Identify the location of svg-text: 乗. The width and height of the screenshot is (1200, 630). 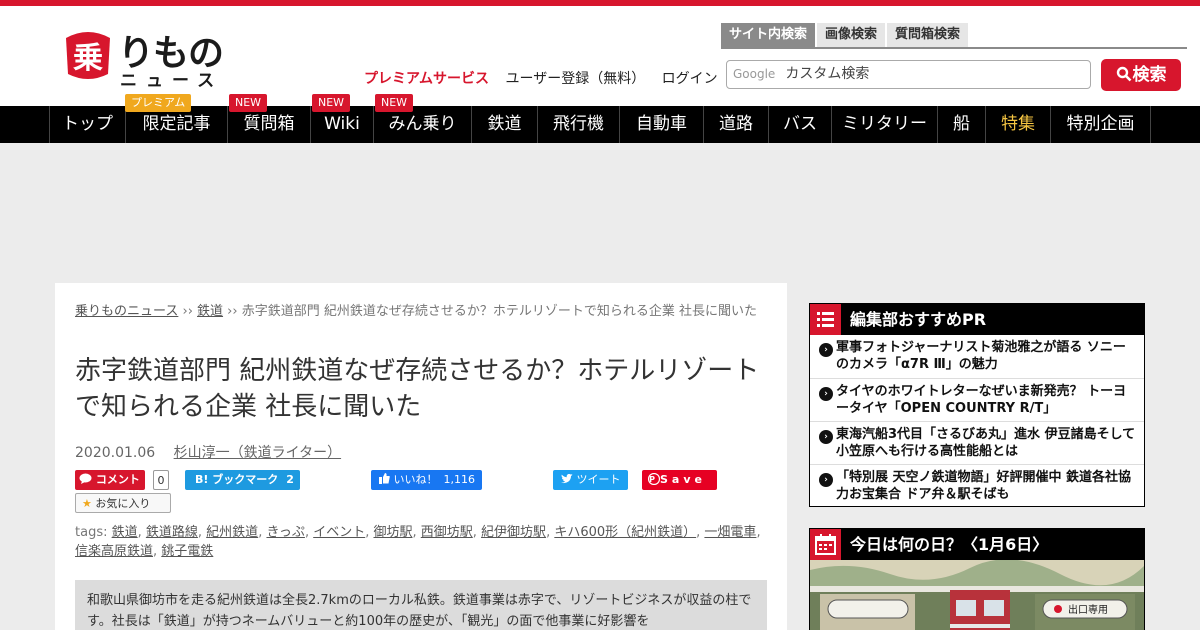
(88, 58).